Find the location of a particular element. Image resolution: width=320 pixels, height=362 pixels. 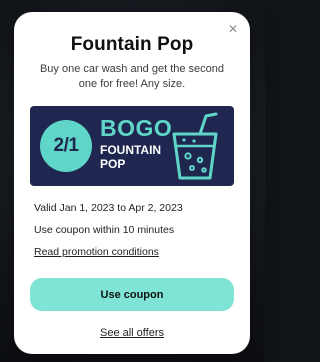

see-all-offers-link: See all offers is located at coordinates (132, 333).